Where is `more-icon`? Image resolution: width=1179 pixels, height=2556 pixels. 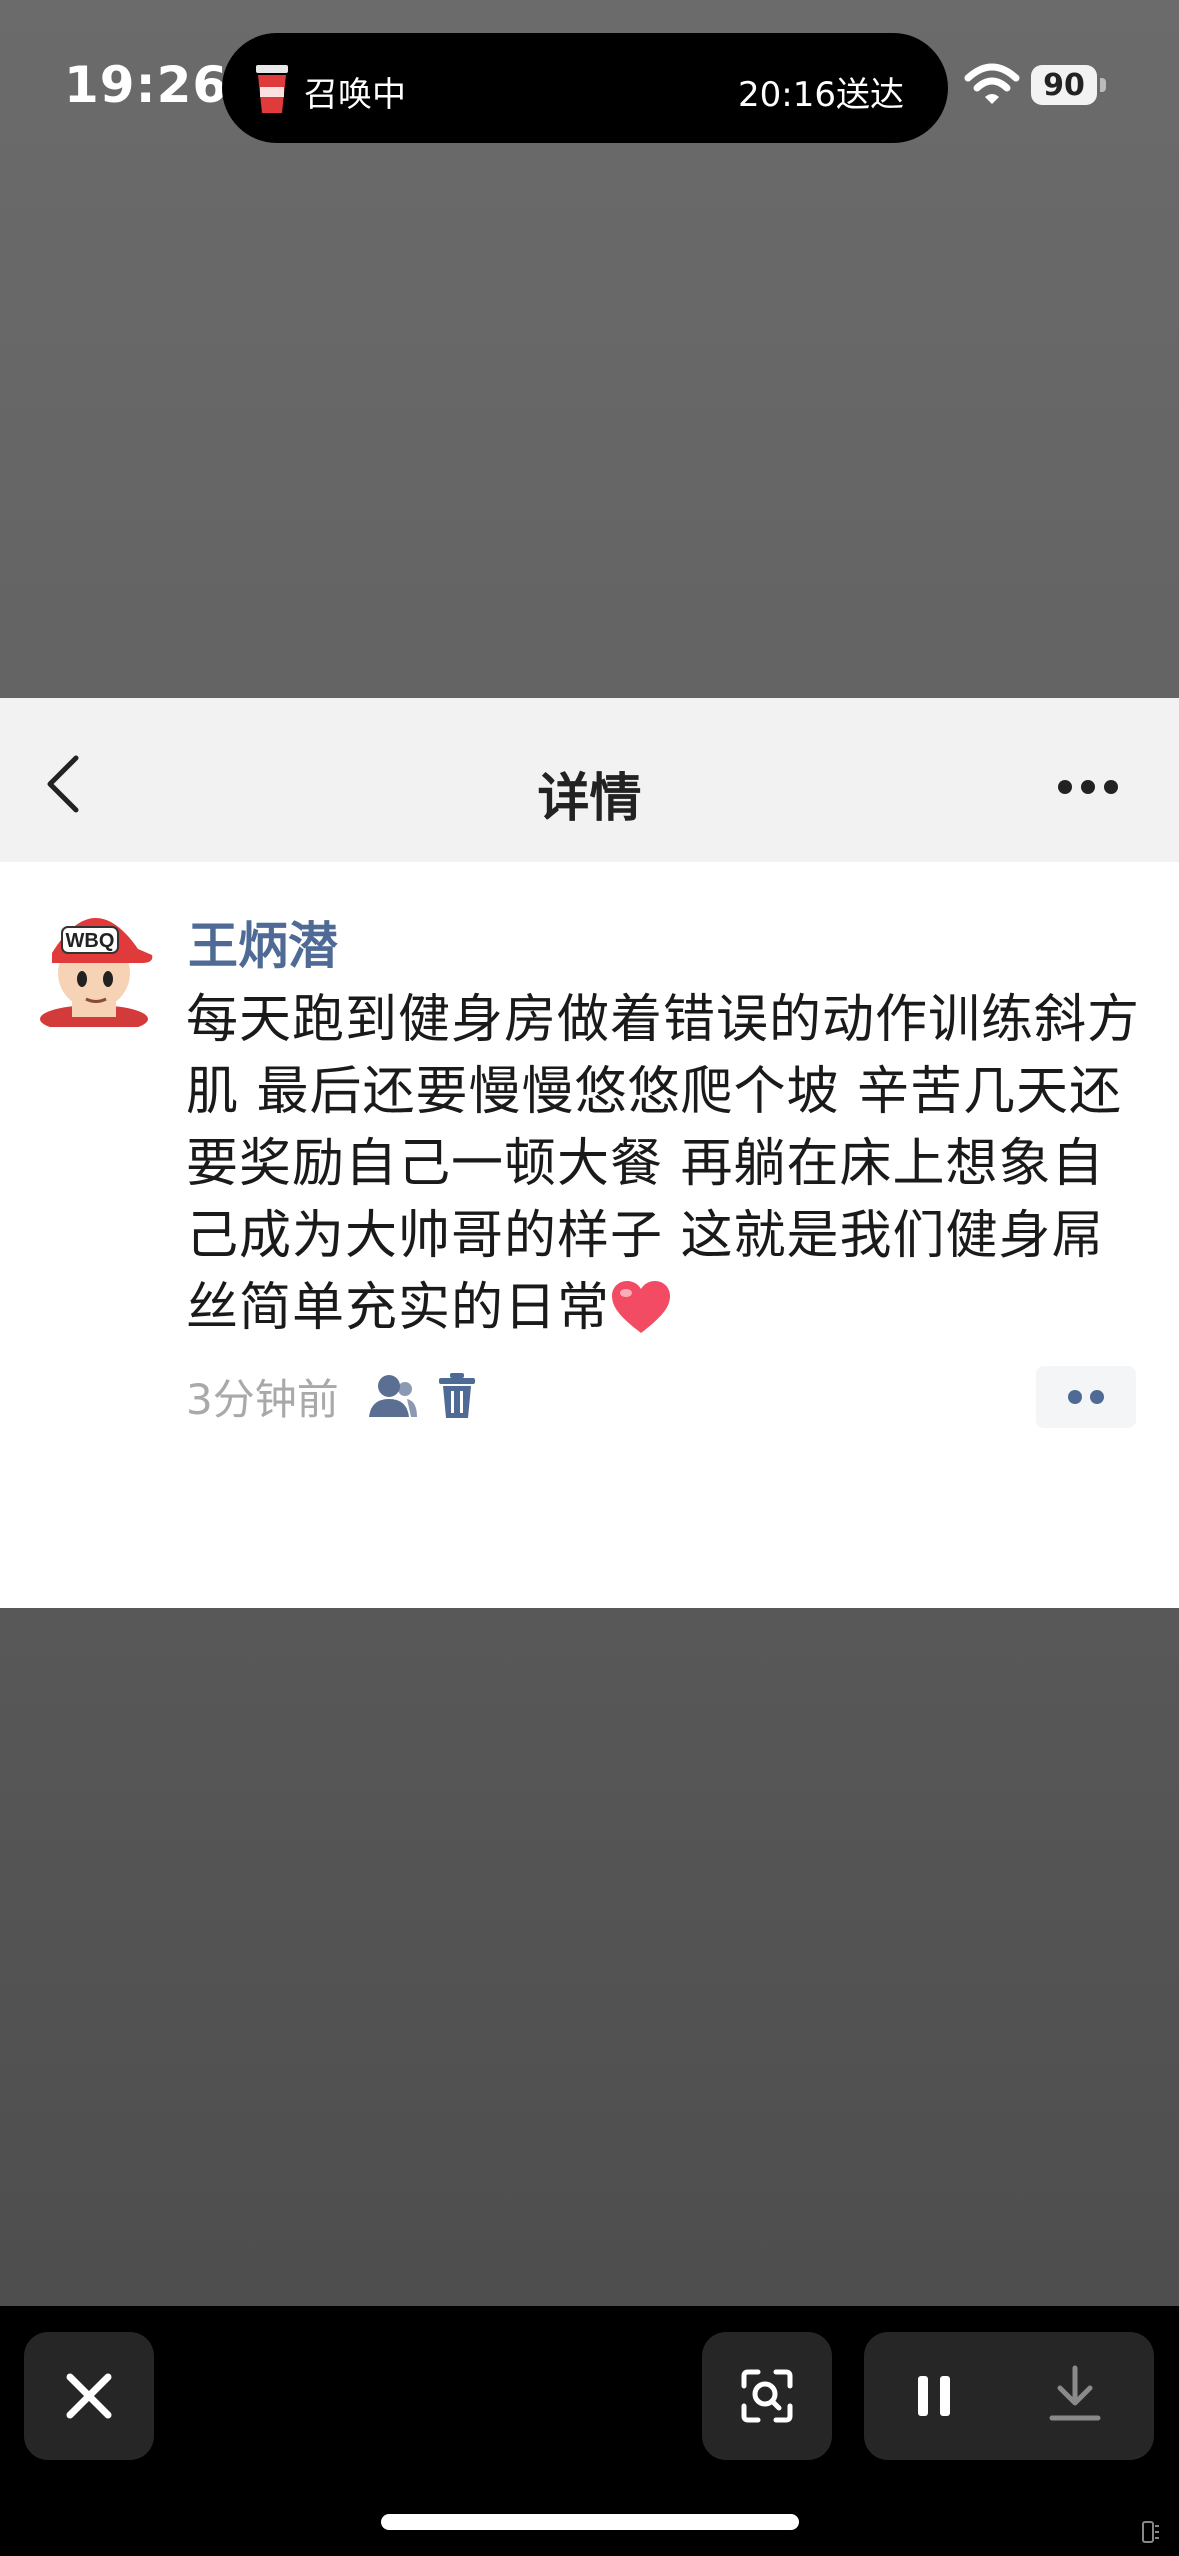 more-icon is located at coordinates (1088, 787).